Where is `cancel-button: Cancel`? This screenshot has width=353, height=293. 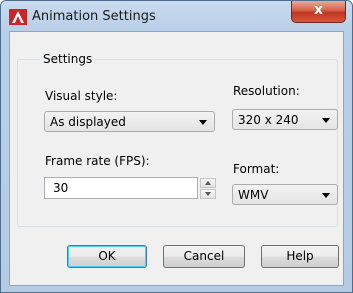 cancel-button: Cancel is located at coordinates (204, 256).